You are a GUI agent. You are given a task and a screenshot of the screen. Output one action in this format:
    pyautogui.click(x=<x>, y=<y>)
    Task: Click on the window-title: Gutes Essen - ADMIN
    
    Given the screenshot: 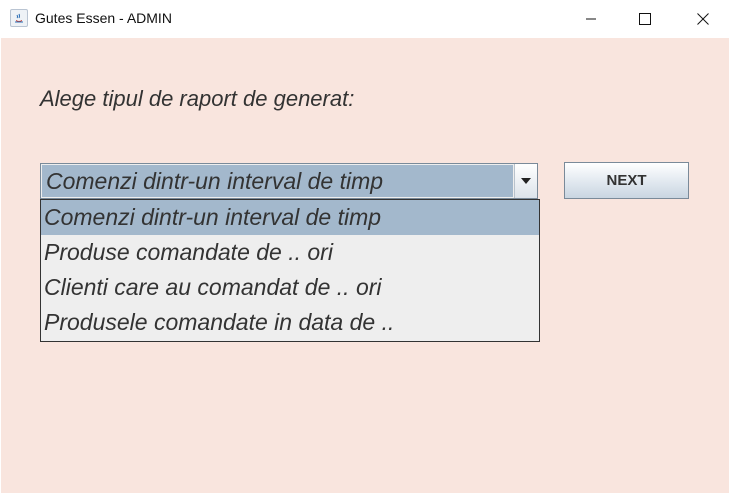 What is the action you would take?
    pyautogui.click(x=103, y=18)
    